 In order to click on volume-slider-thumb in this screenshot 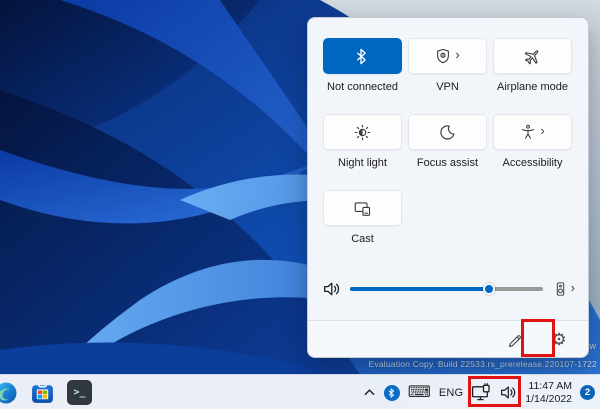, I will do `click(488, 289)`.